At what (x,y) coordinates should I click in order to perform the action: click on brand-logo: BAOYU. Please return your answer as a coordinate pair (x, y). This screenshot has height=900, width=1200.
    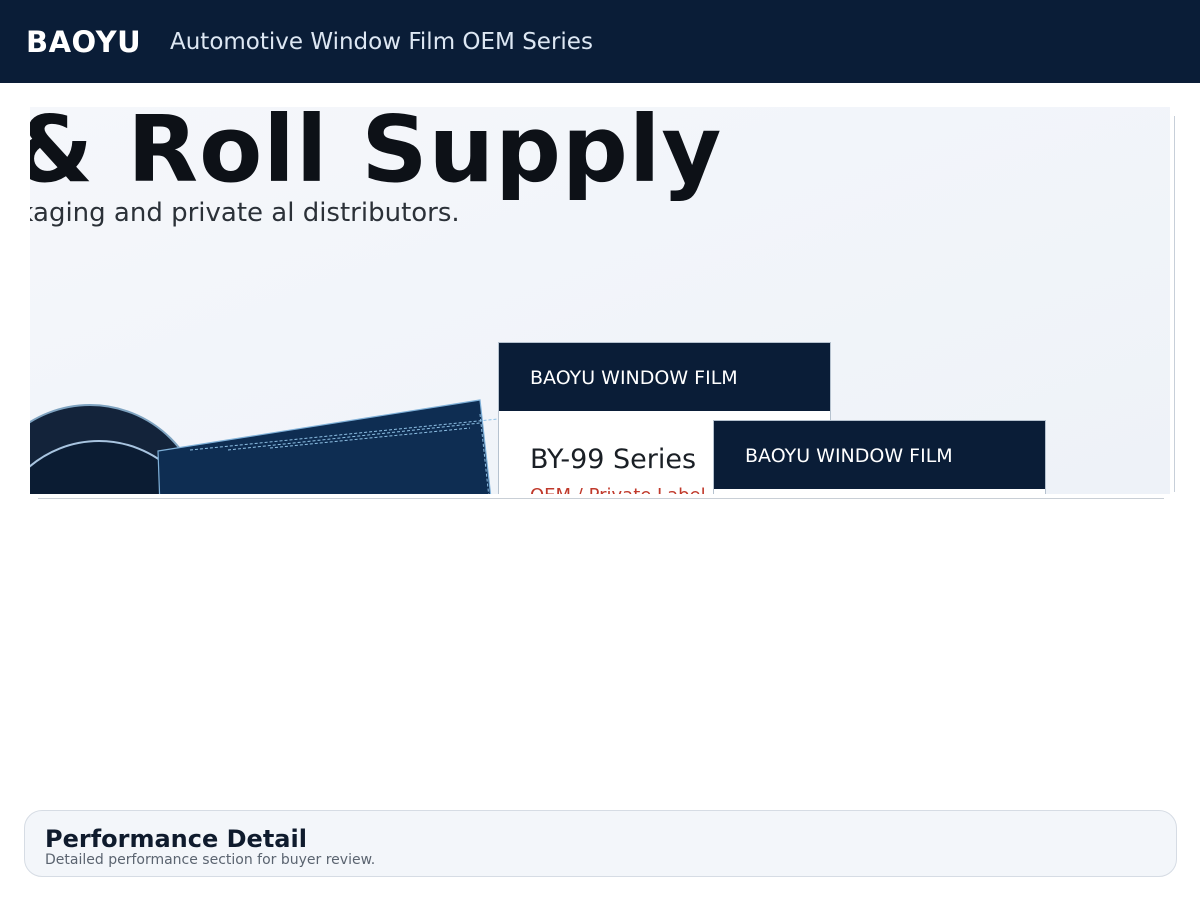
    Looking at the image, I should click on (83, 42).